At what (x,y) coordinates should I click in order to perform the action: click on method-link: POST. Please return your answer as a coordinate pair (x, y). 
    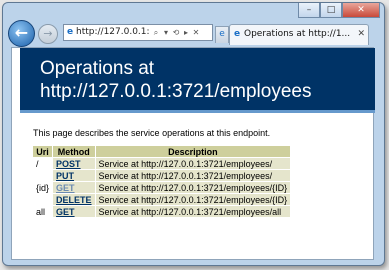
    Looking at the image, I should click on (68, 164).